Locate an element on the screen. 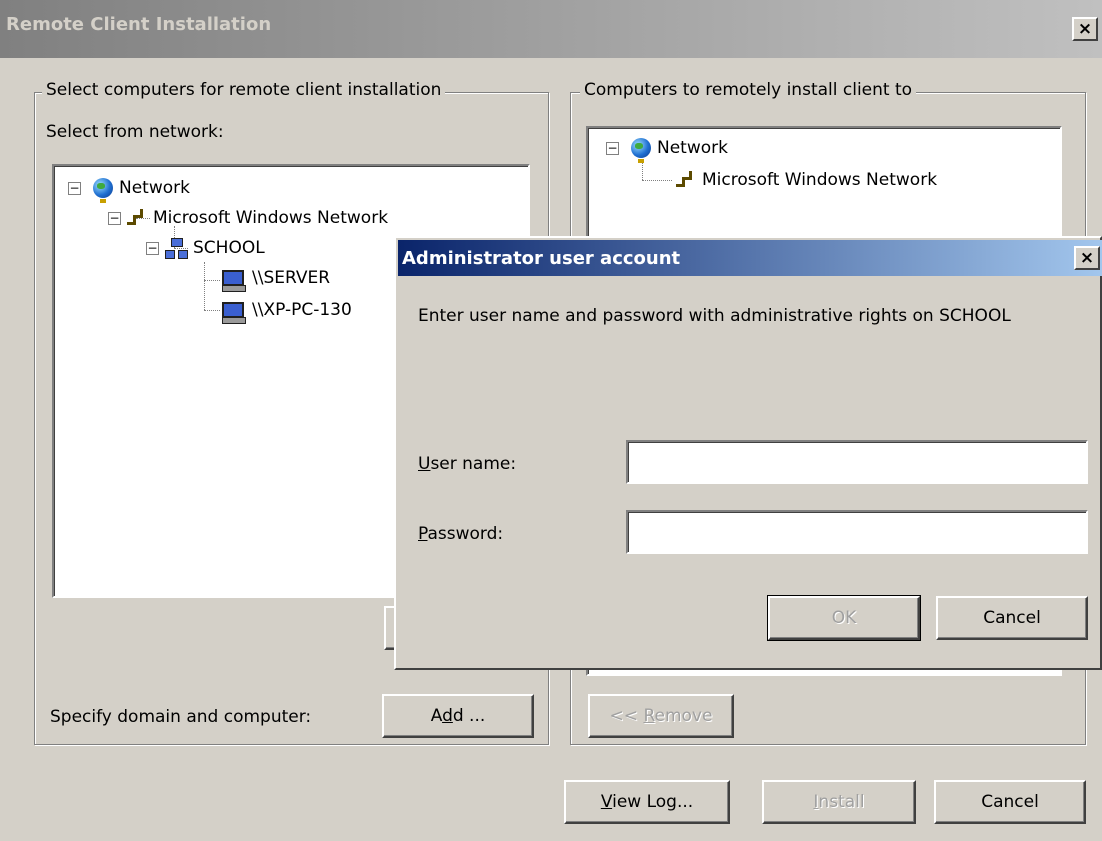 The image size is (1102, 841). dialog-cancel-label: Cancel is located at coordinates (1012, 618).